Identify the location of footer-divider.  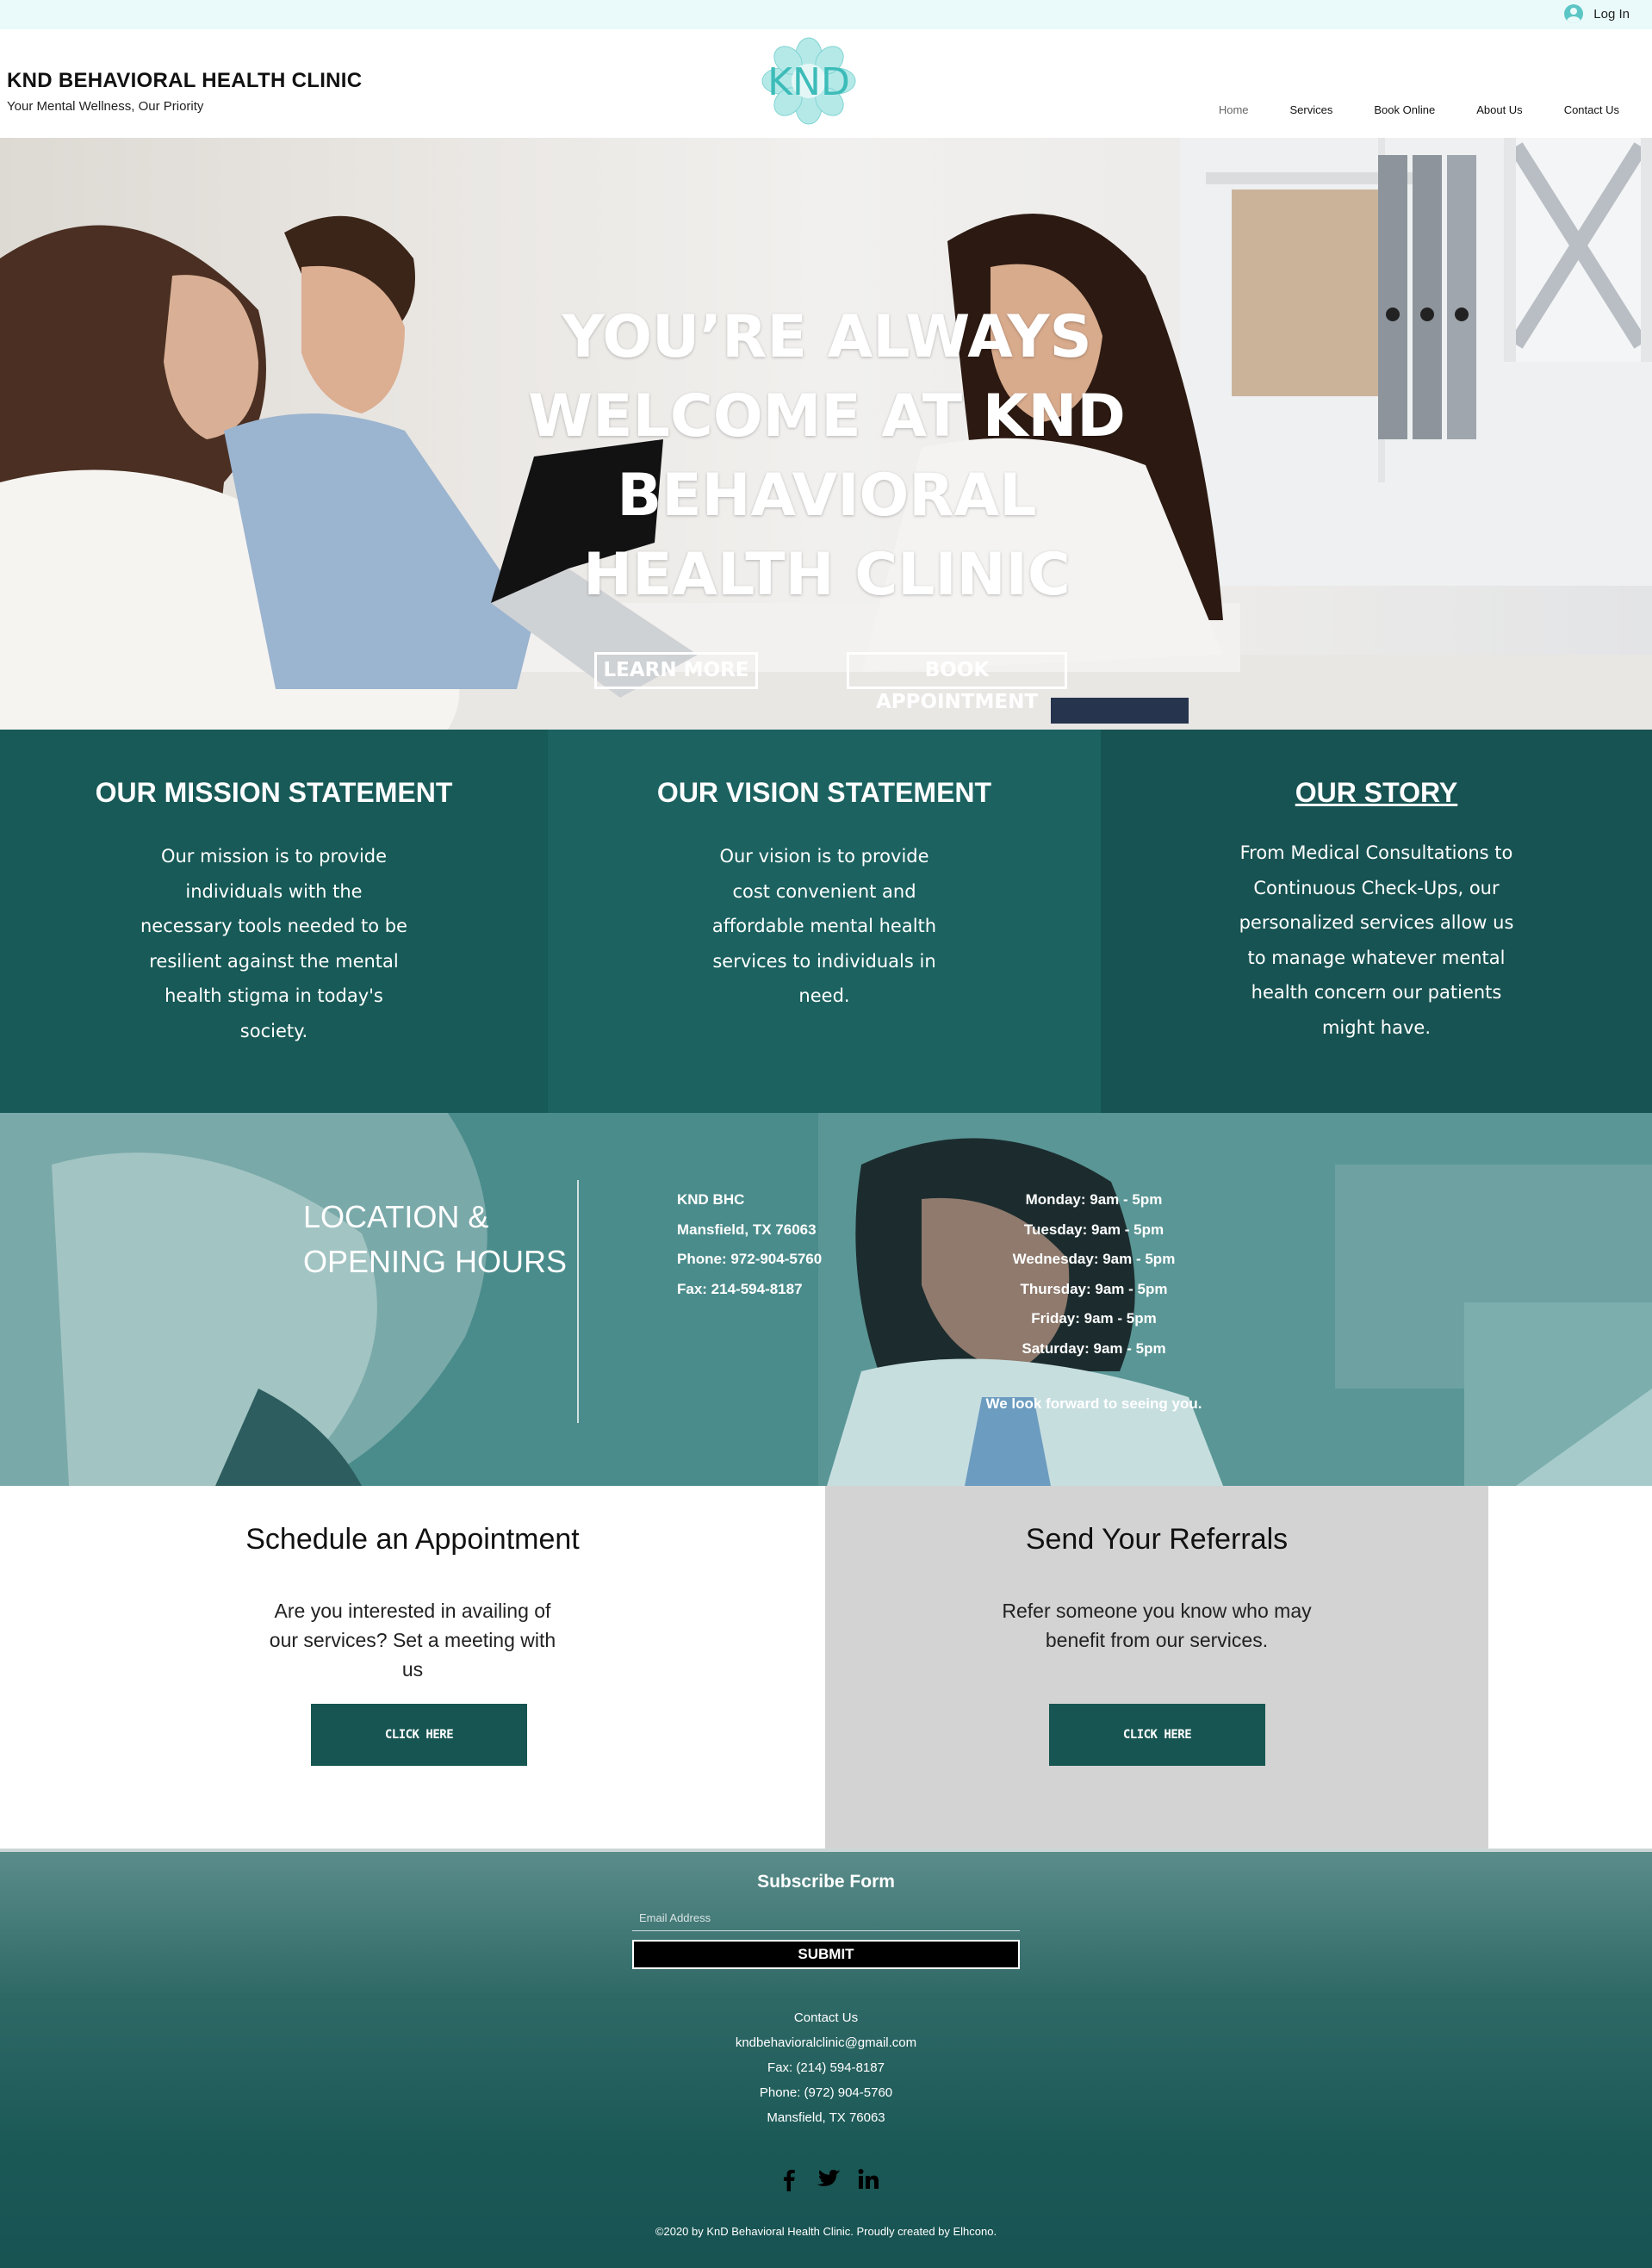
(826, 1850).